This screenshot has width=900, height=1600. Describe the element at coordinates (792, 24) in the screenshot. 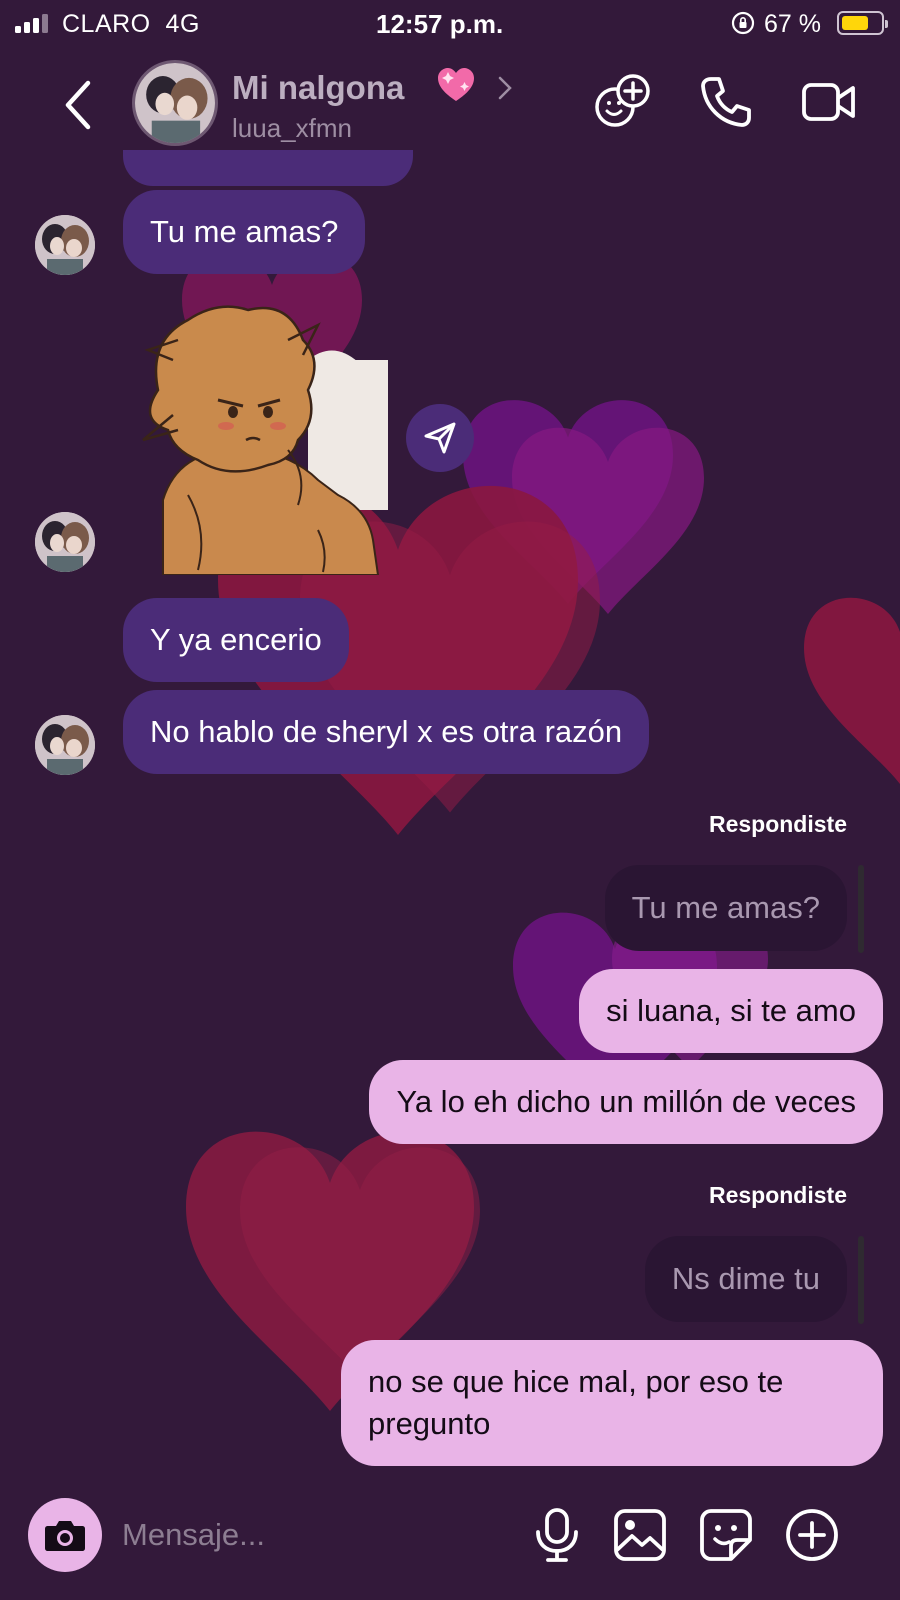

I see `battery-percentage: 67 %` at that location.